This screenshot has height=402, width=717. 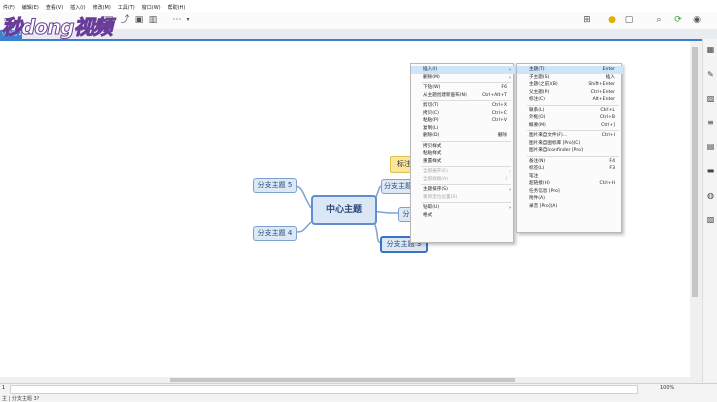 What do you see at coordinates (463, 198) in the screenshot?
I see `context-menu-item: 重新定位位置(R)` at bounding box center [463, 198].